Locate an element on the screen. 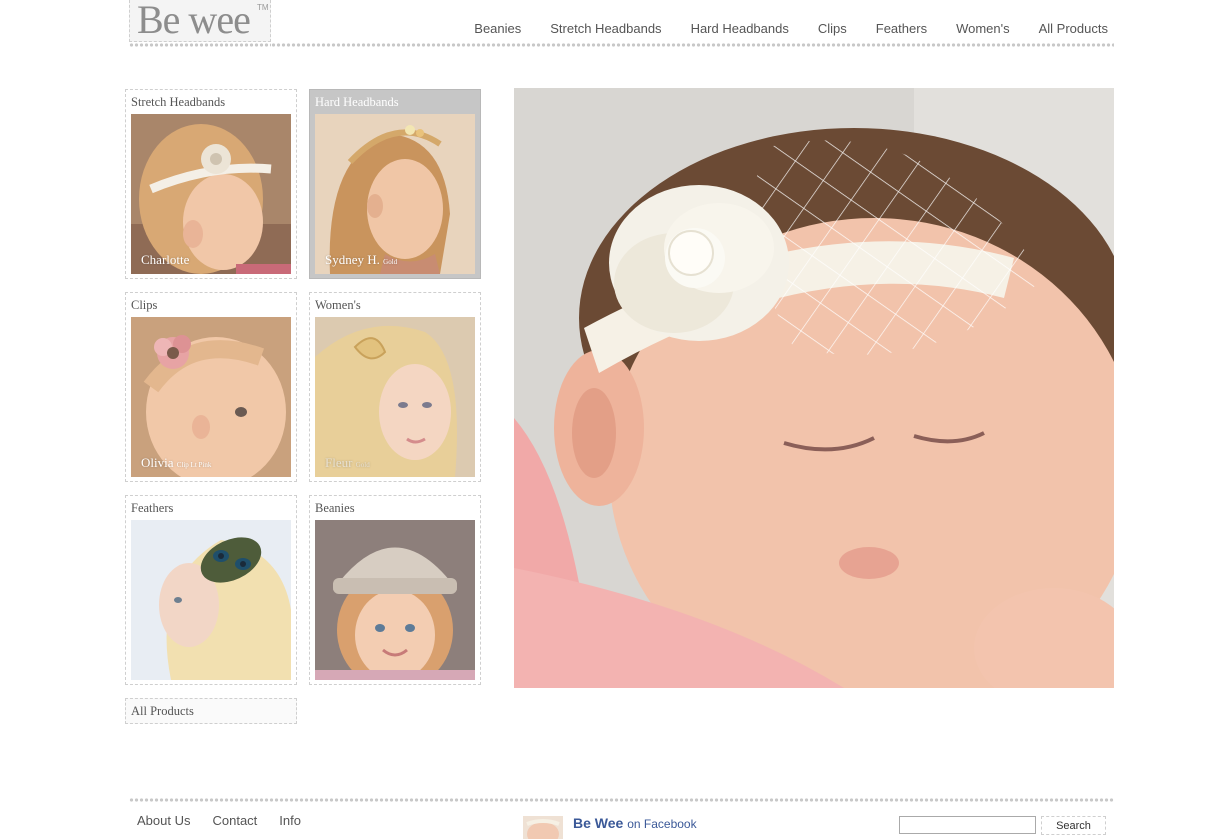  category-image-clips: Olivia Clip Lt Pink is located at coordinates (211, 397).